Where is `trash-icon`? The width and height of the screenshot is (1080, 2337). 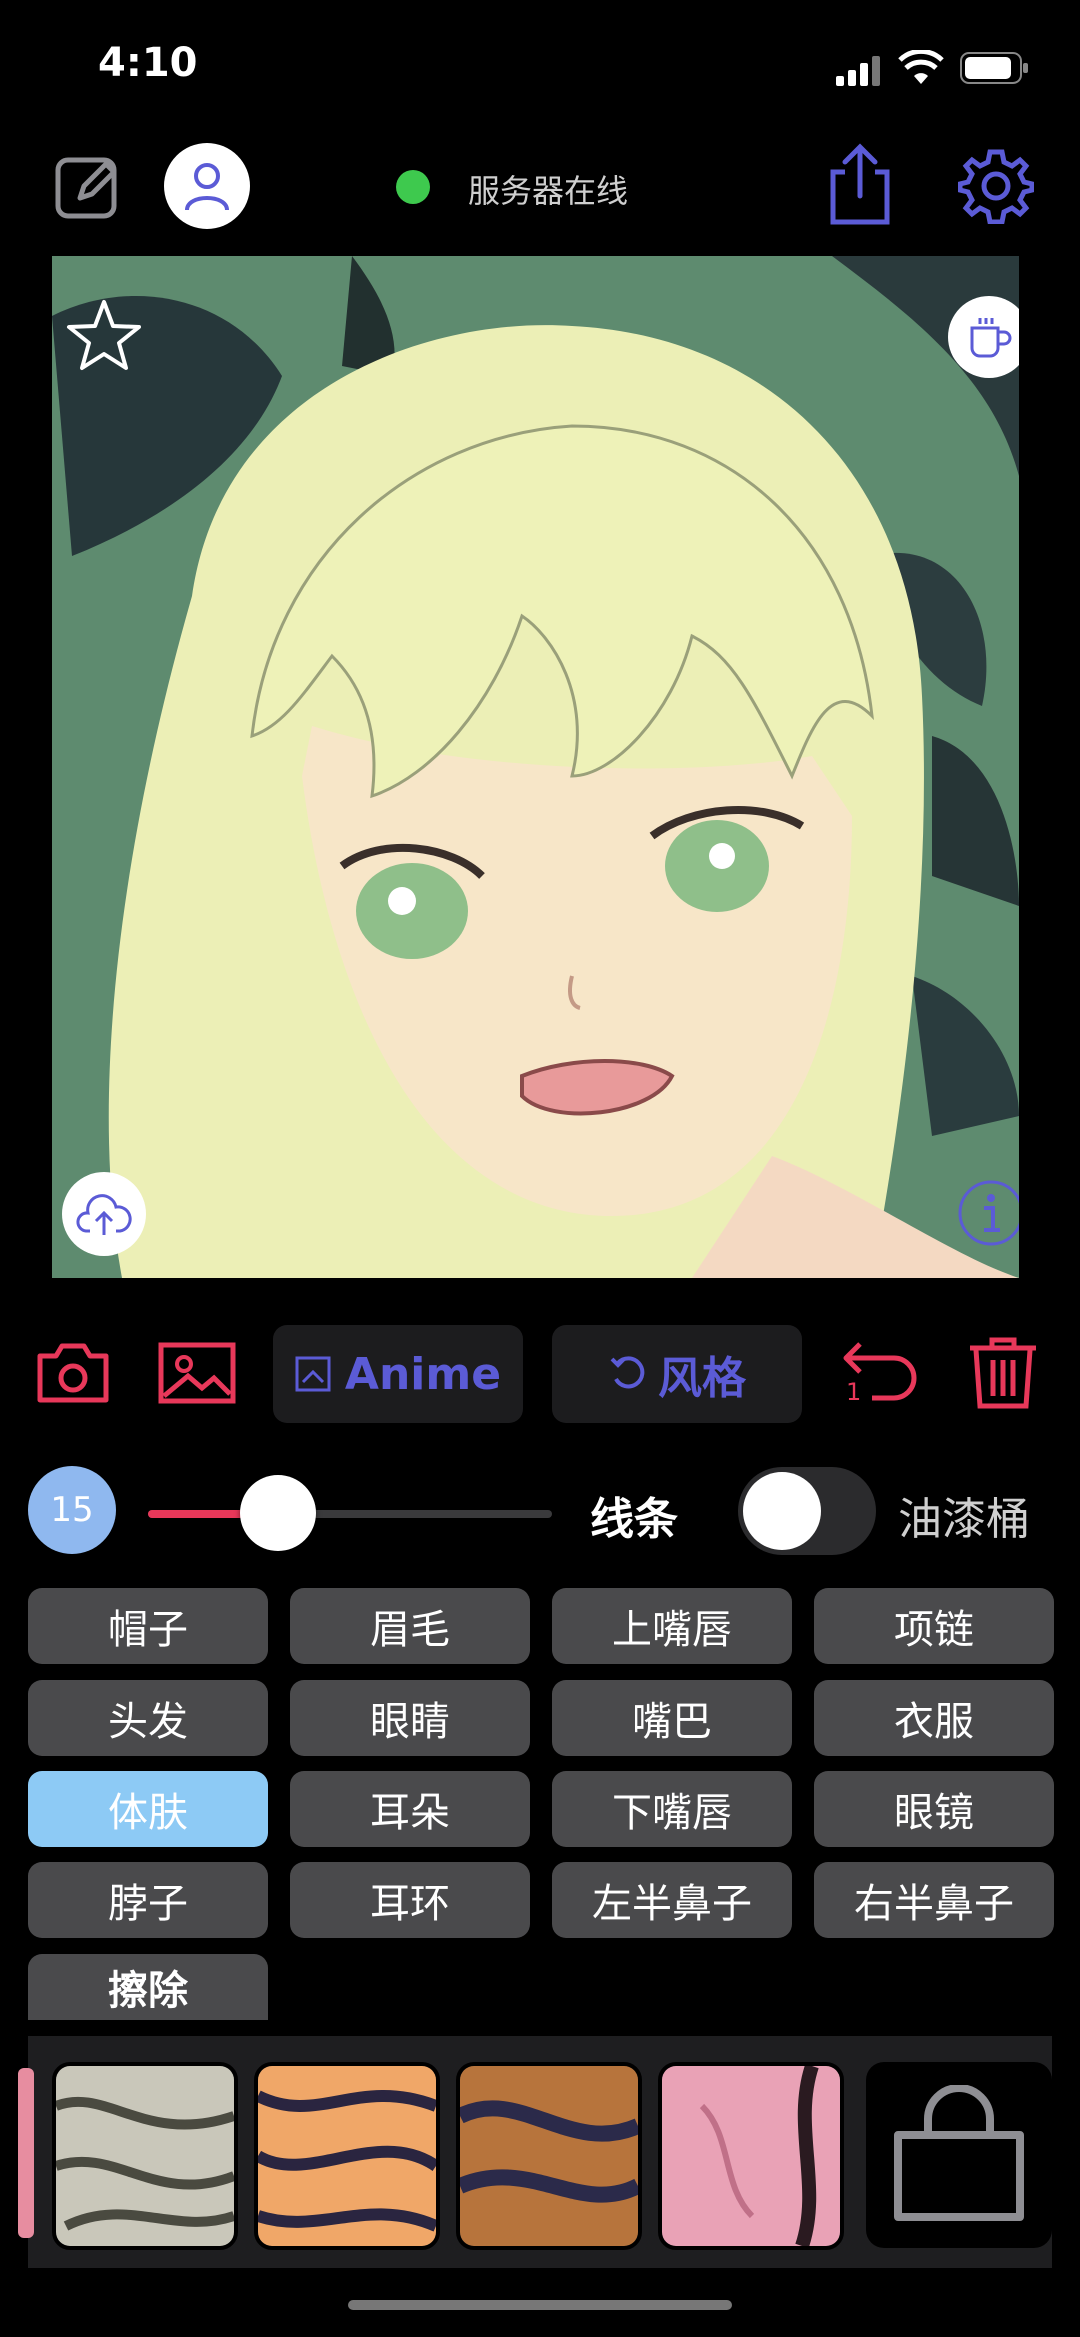
trash-icon is located at coordinates (1003, 1373).